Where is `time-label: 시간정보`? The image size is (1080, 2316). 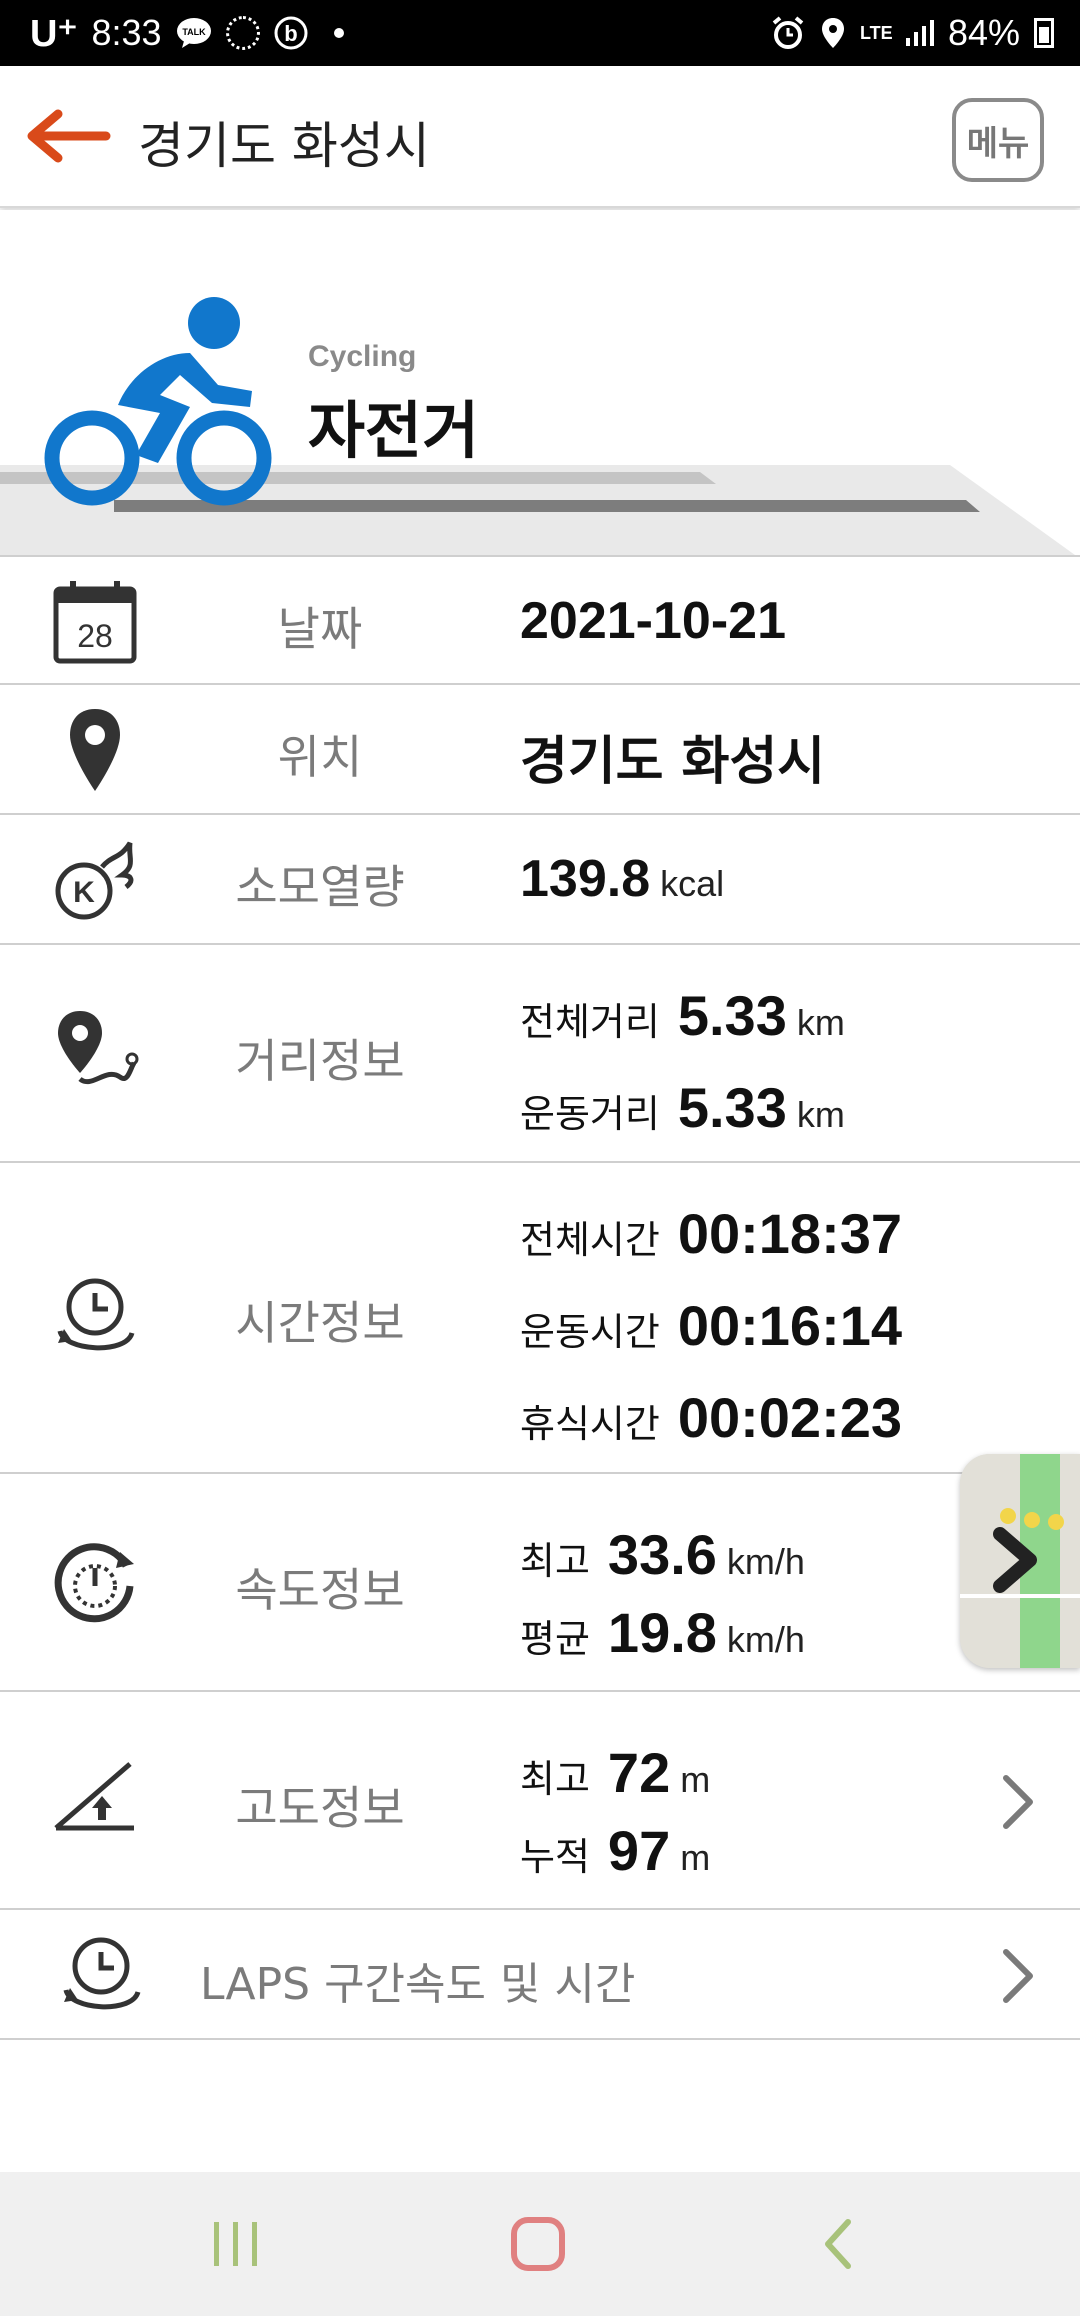 time-label: 시간정보 is located at coordinates (320, 1323).